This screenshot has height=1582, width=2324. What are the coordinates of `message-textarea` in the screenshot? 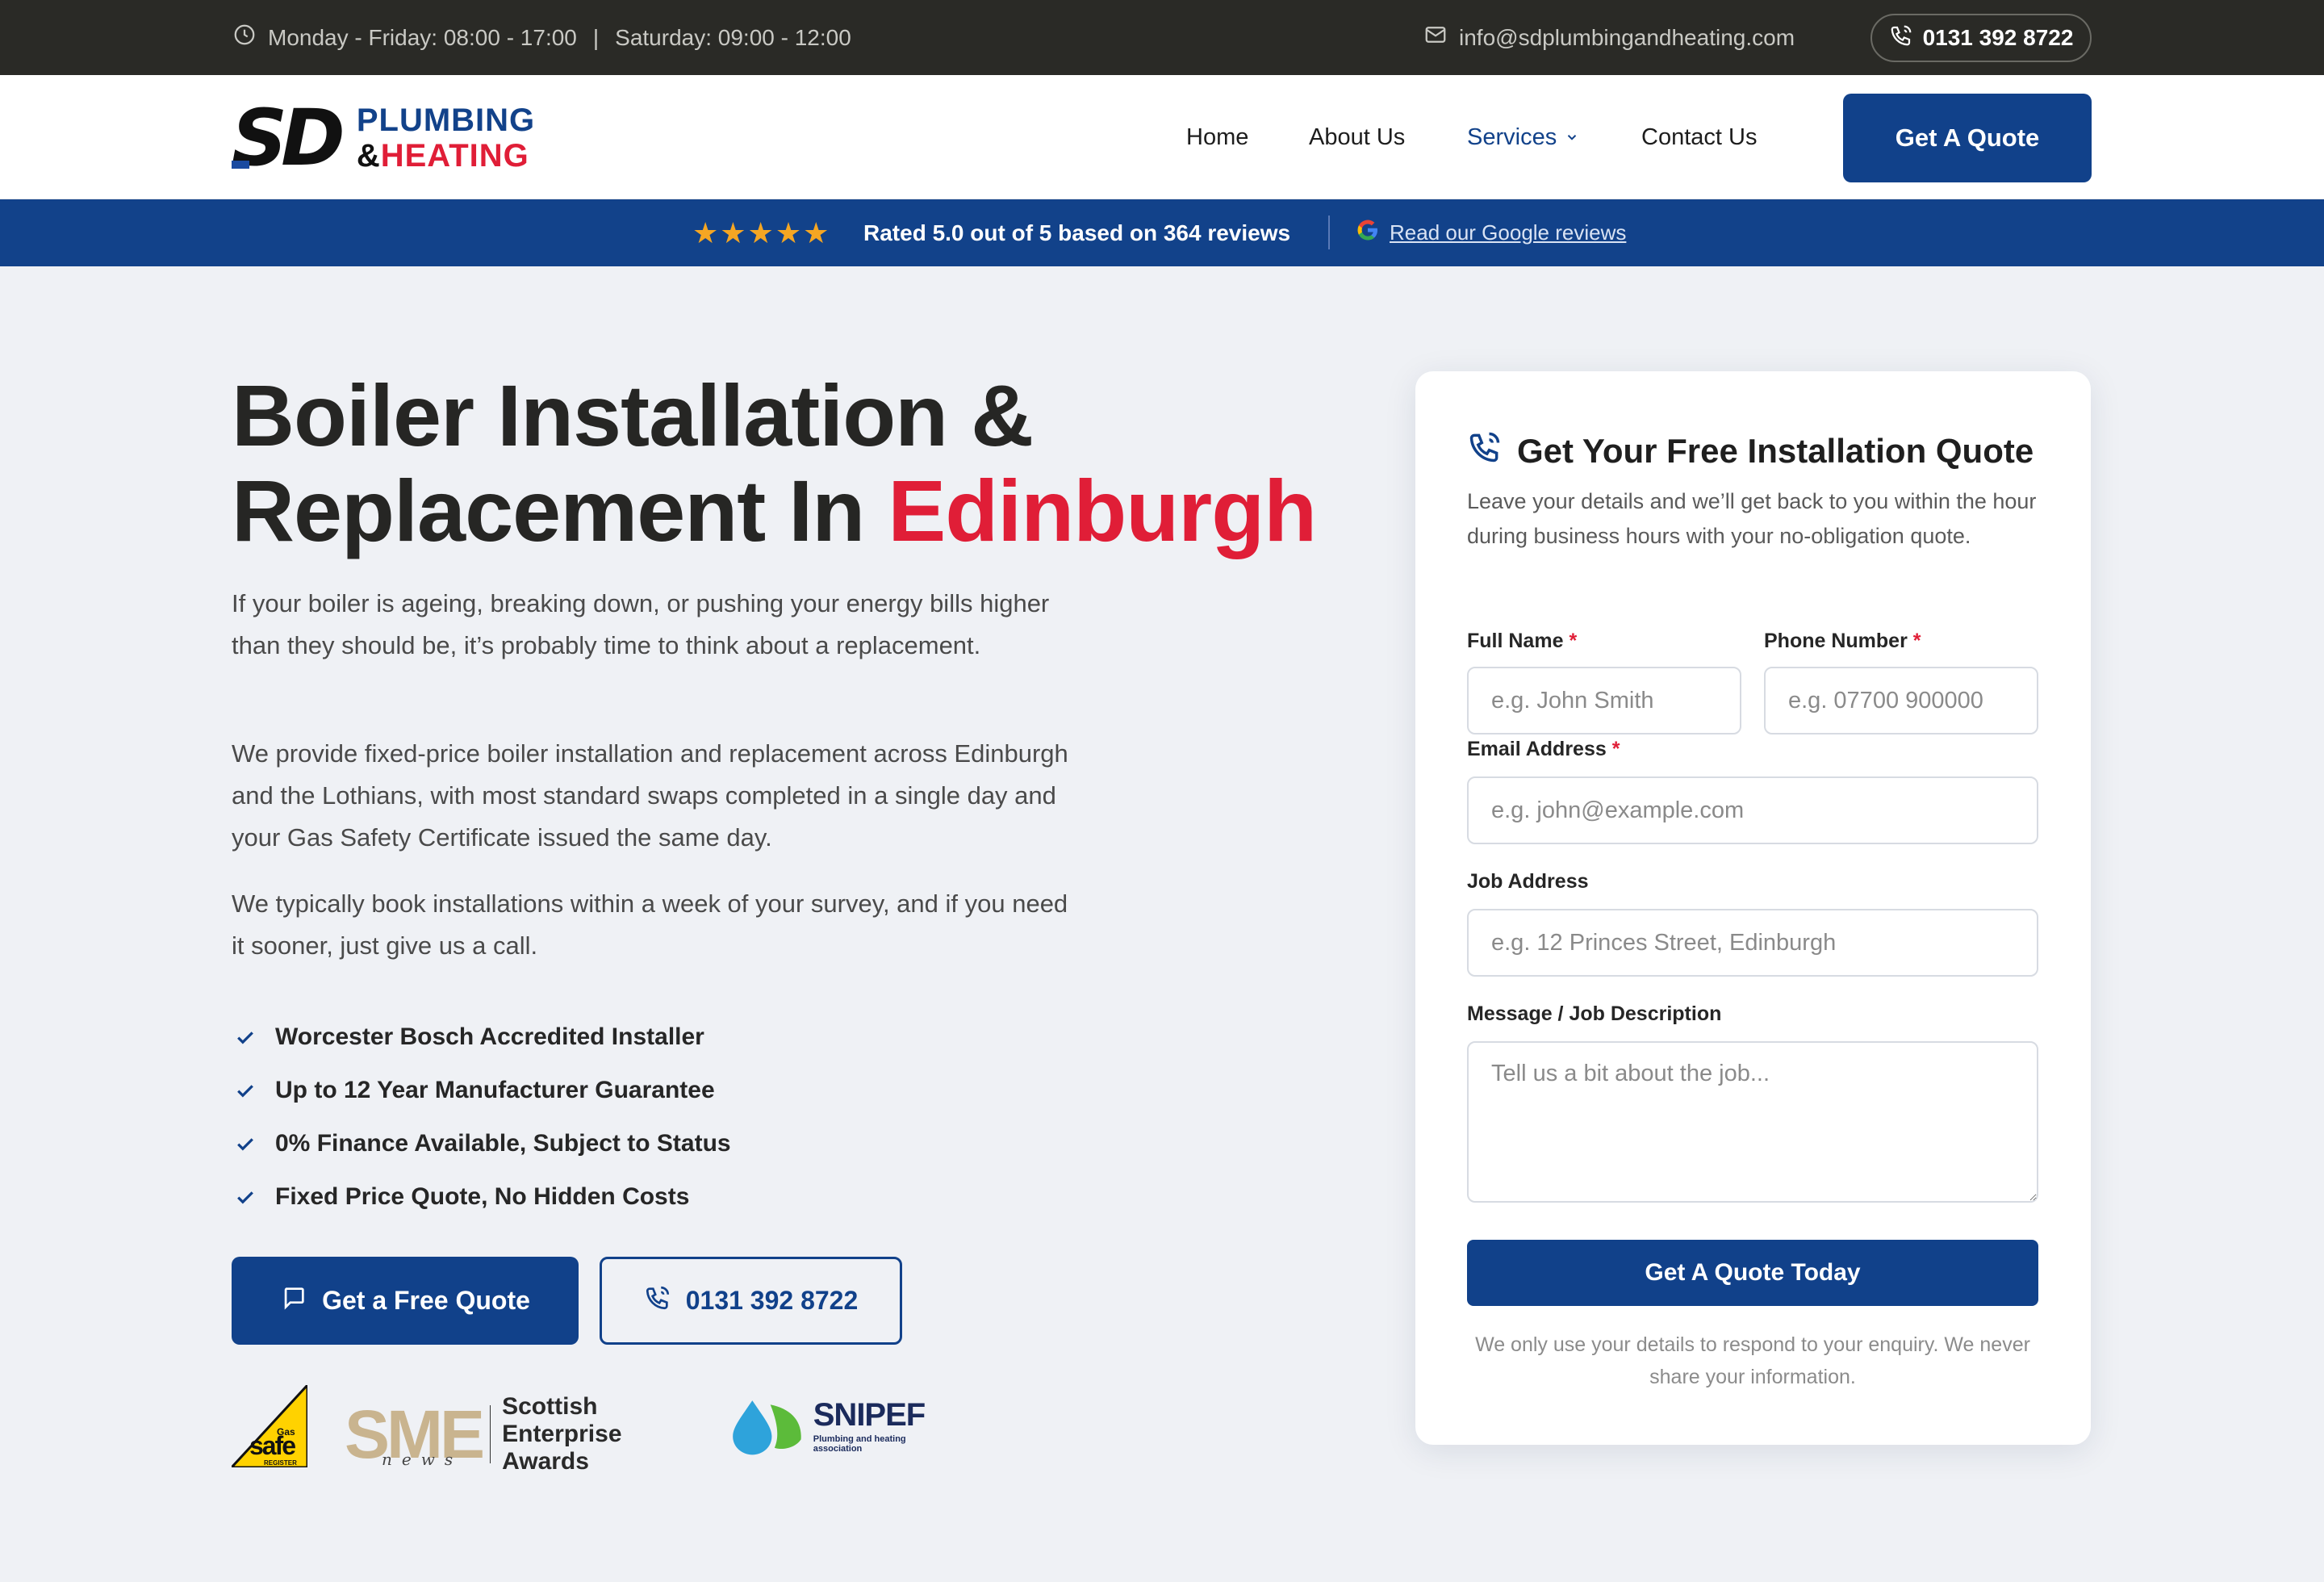 It's located at (1753, 1122).